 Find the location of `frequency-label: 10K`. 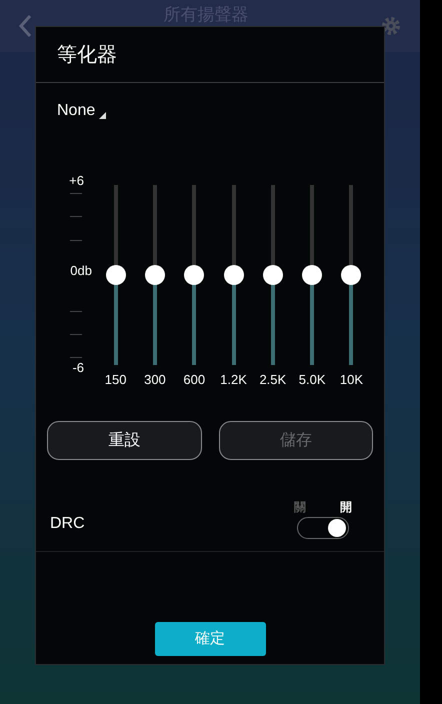

frequency-label: 10K is located at coordinates (351, 380).